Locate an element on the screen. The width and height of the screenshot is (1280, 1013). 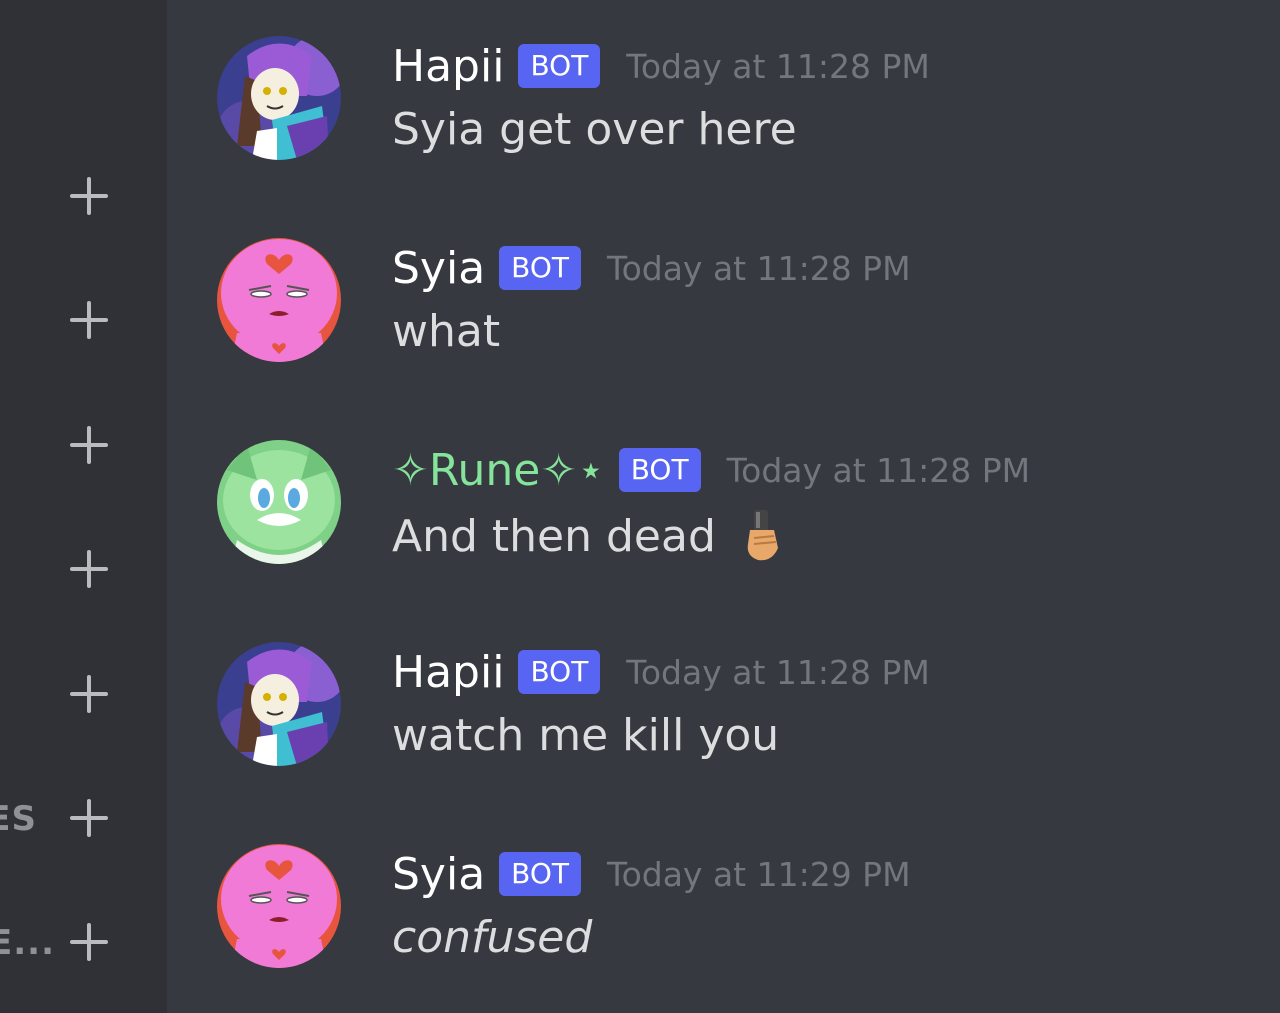
message-header: Syia BOT Today at 11:29 PM is located at coordinates (651, 874).